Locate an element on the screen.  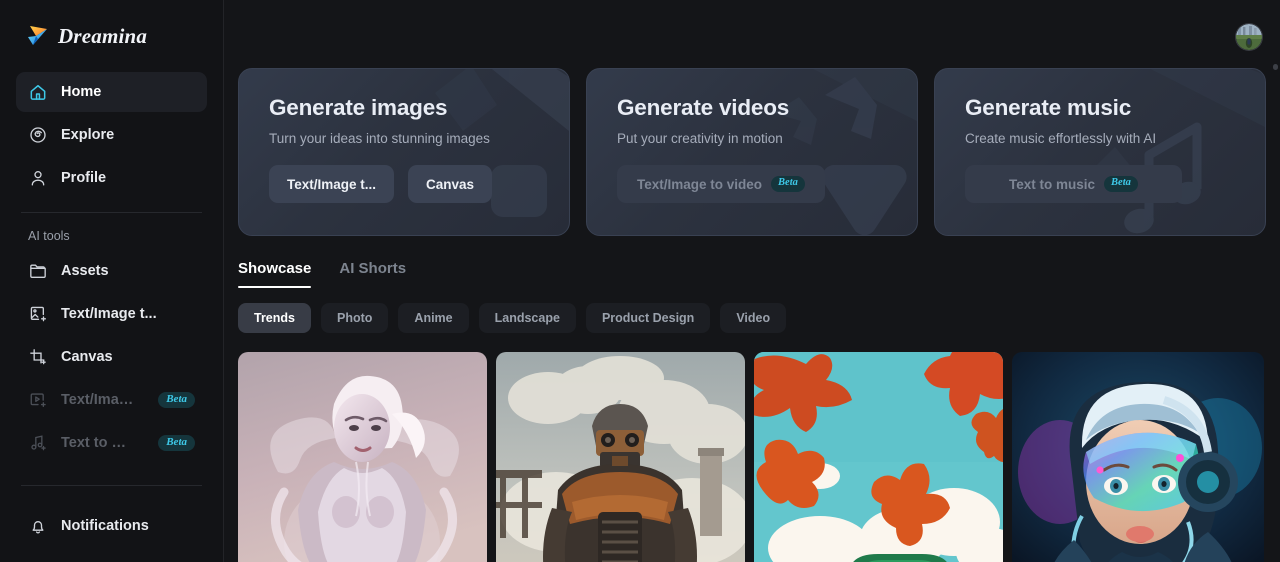
compass-icon is located at coordinates (38, 135).